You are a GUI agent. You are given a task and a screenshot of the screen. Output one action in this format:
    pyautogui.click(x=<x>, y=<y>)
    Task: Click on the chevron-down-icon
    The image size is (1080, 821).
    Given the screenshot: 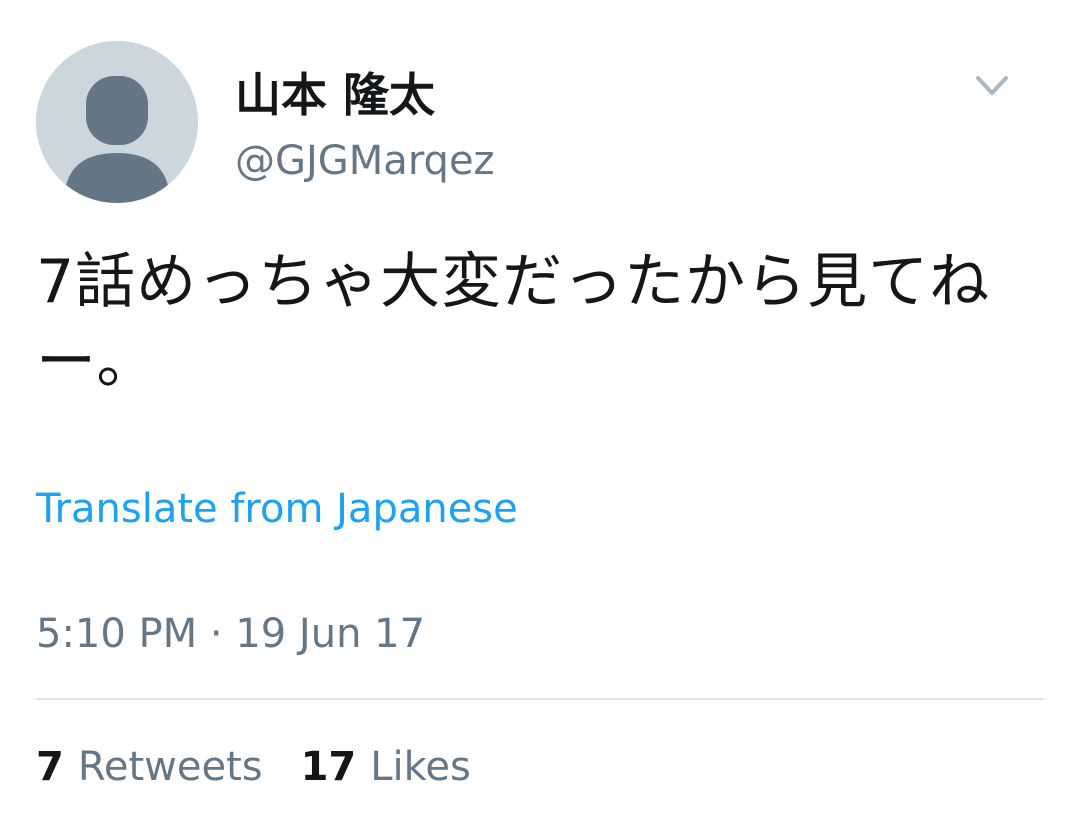 What is the action you would take?
    pyautogui.click(x=992, y=86)
    